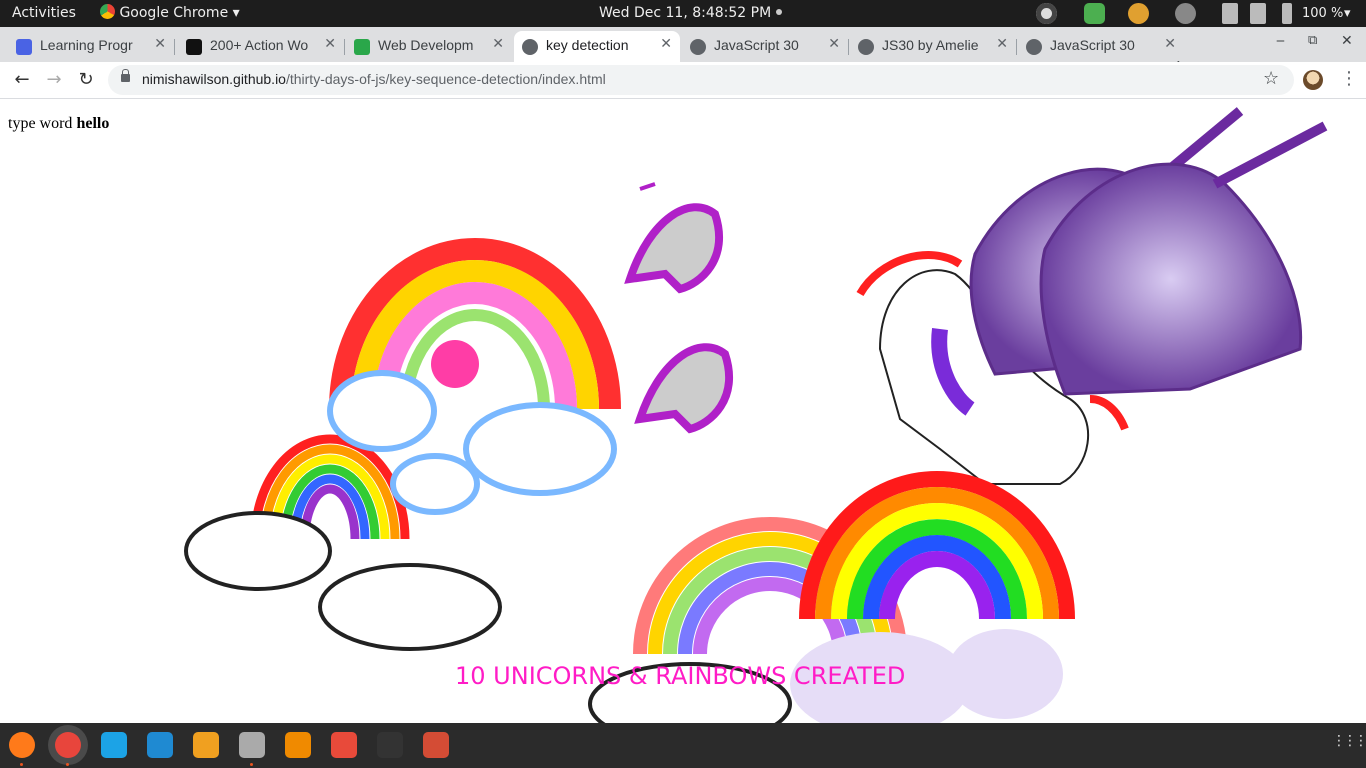  Describe the element at coordinates (1046, 13) in the screenshot. I see `camera-tray-icon` at that location.